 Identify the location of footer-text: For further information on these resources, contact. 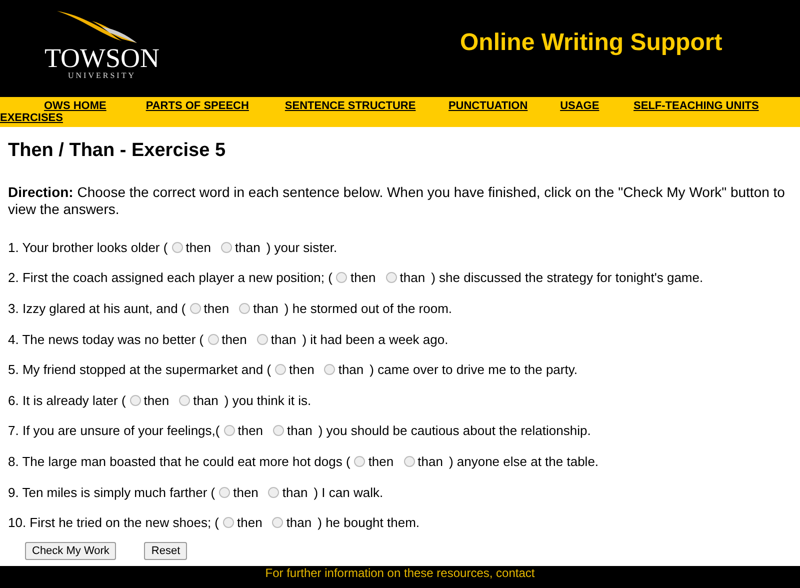
(400, 573).